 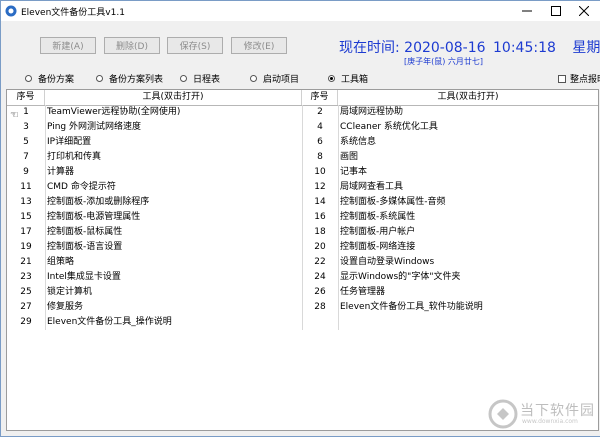 I want to click on cell-index-1: 17, so click(x=26, y=232).